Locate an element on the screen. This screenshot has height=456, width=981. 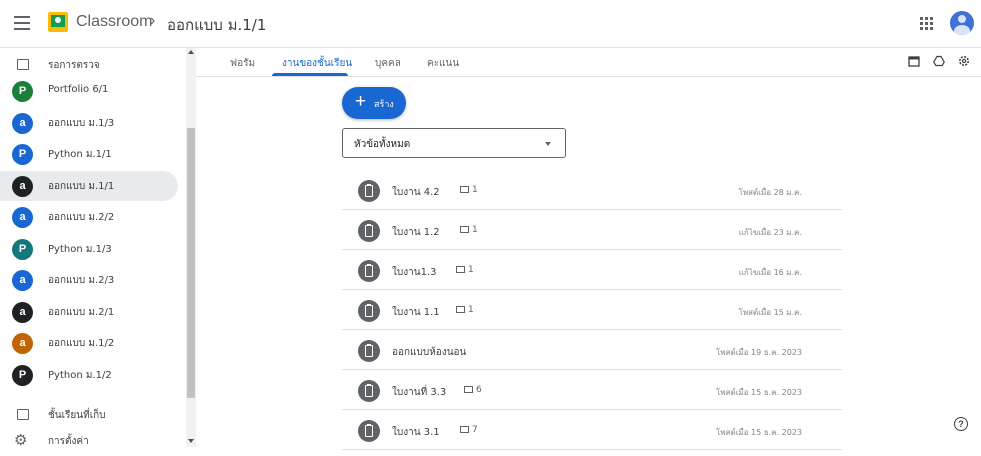
classroom-logo is located at coordinates (58, 22).